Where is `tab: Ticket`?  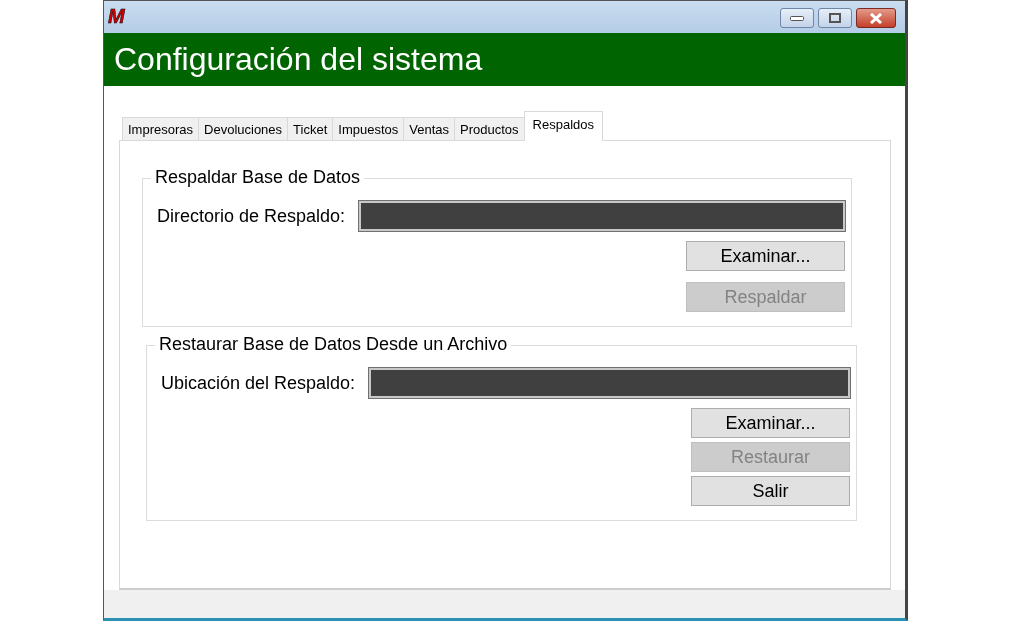 tab: Ticket is located at coordinates (310, 128).